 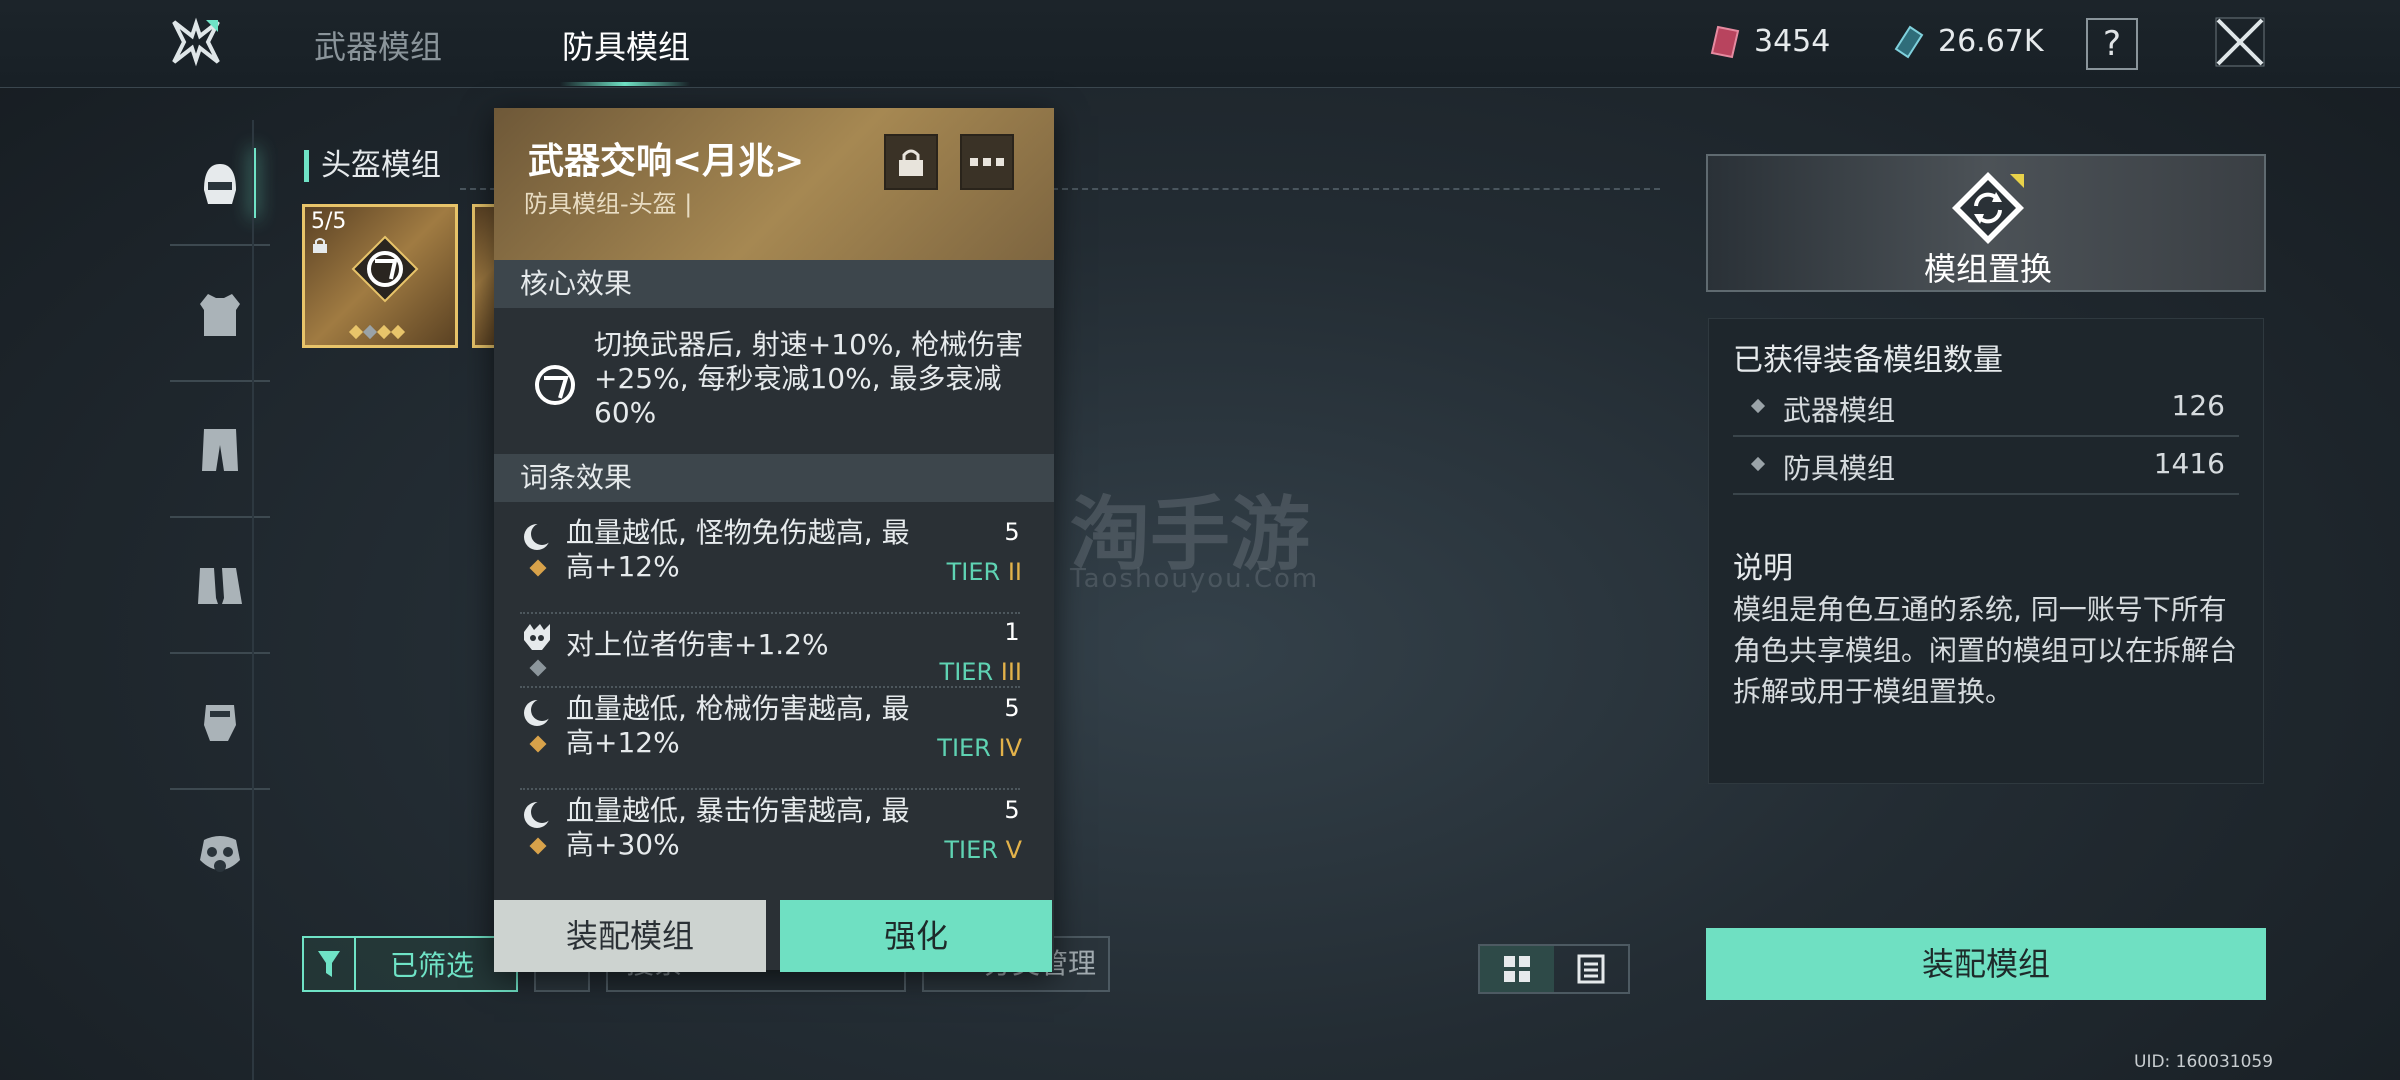 I want to click on affix-row: 对上位者伤害+1.2% 1 TIER III, so click(x=777, y=651).